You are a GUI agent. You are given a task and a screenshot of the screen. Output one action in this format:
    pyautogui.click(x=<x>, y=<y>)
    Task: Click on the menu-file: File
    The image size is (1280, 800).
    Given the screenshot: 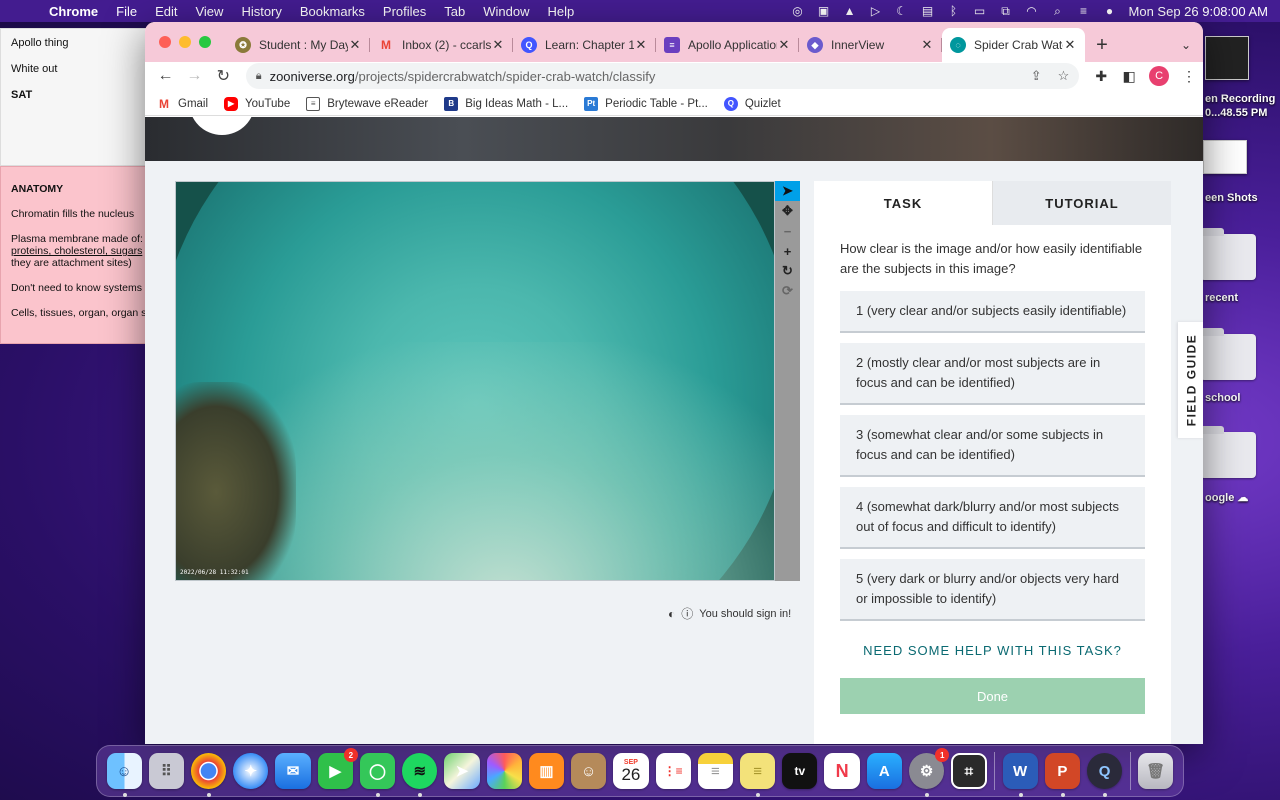 What is the action you would take?
    pyautogui.click(x=126, y=11)
    